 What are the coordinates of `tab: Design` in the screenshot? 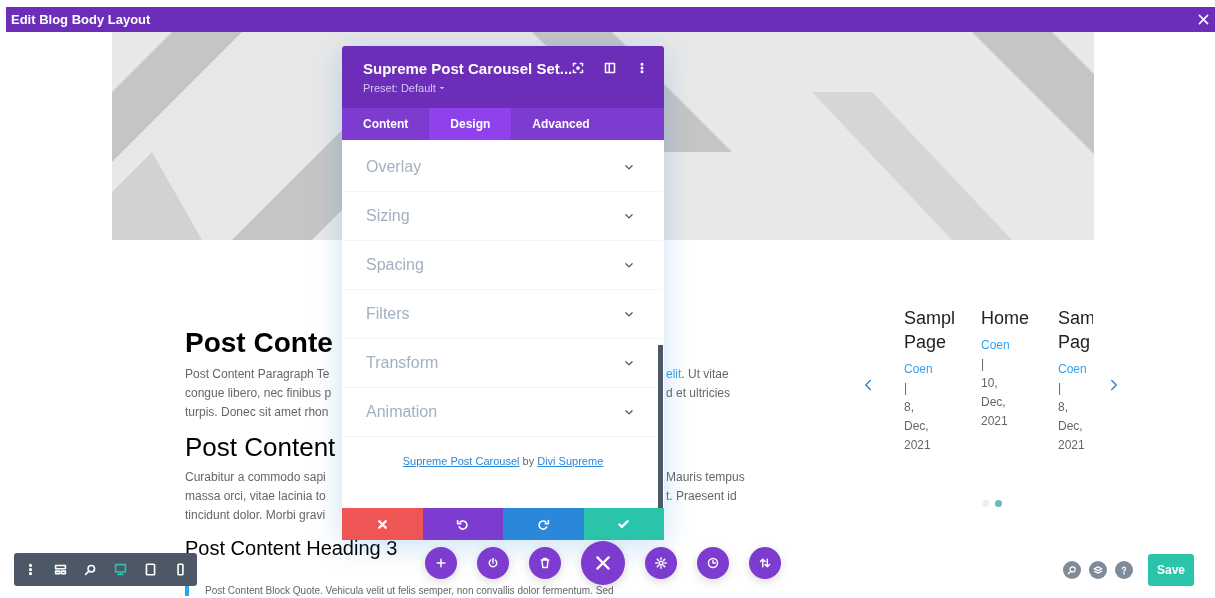 It's located at (470, 124).